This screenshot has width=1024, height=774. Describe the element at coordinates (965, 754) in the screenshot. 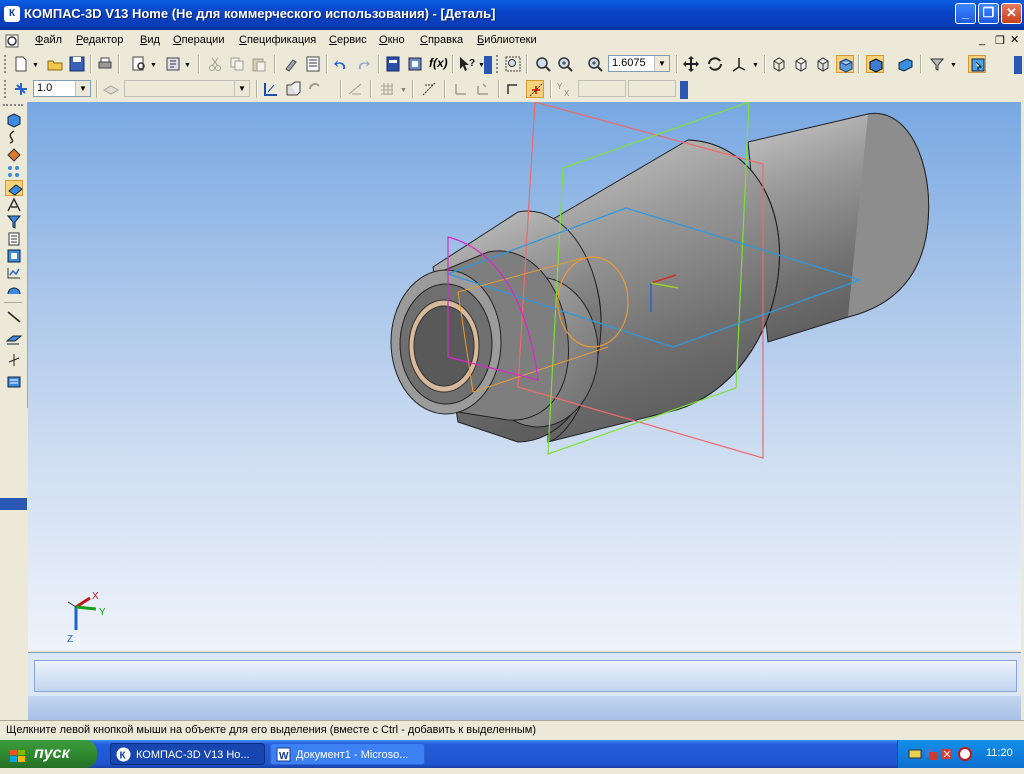

I see `antivirus-tray-icon` at that location.